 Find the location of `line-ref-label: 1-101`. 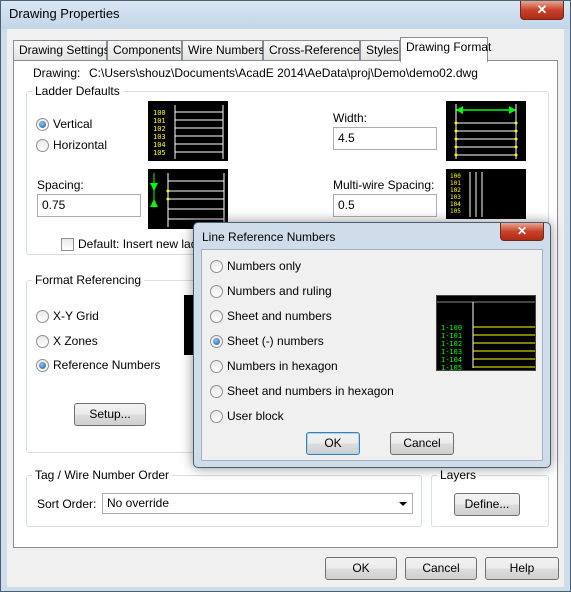

line-ref-label: 1-101 is located at coordinates (451, 336).